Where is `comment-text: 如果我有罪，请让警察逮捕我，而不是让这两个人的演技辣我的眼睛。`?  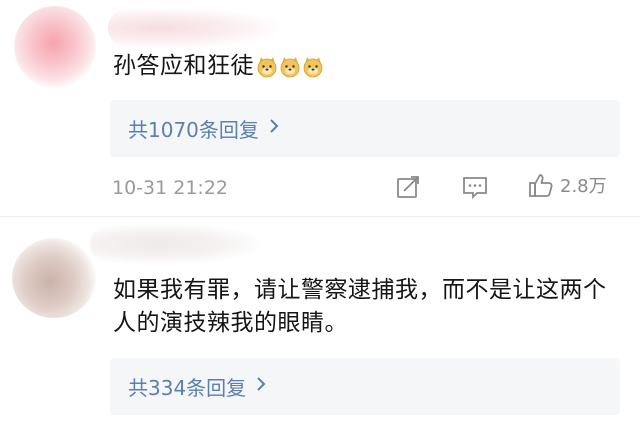 comment-text: 如果我有罪，请让警察逮捕我，而不是让这两个人的演技辣我的眼睛。 is located at coordinates (360, 306).